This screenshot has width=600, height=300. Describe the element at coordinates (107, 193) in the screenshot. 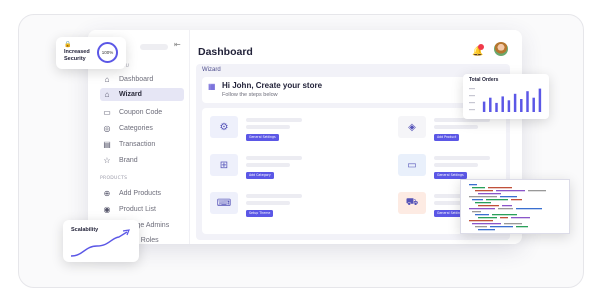

I see `add-circle-icon: ⊕` at that location.